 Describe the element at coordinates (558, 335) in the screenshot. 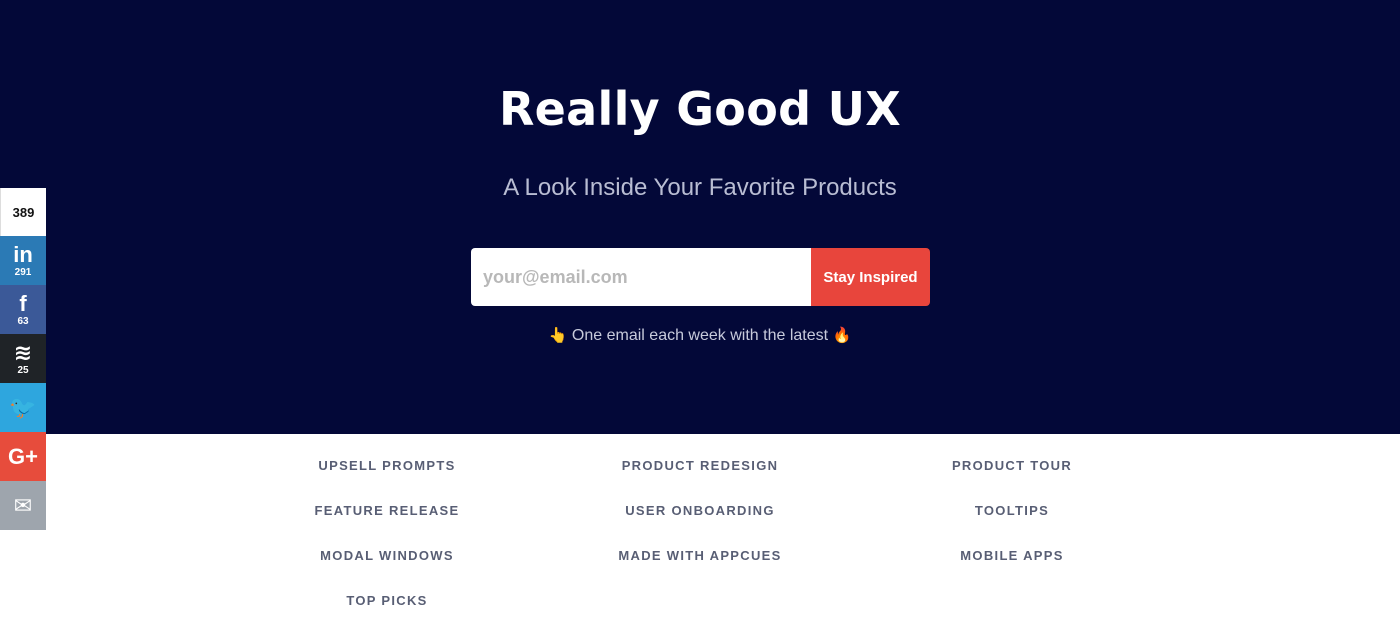

I see `pointing-up-icon: 👆` at that location.